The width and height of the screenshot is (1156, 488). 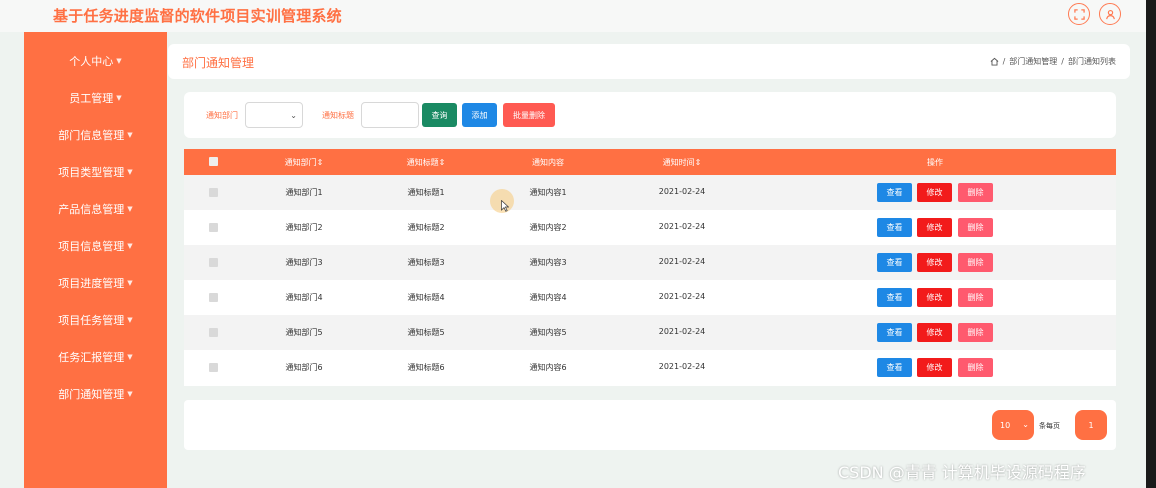 What do you see at coordinates (91, 61) in the screenshot?
I see `sidebar-item-label: 个人中心` at bounding box center [91, 61].